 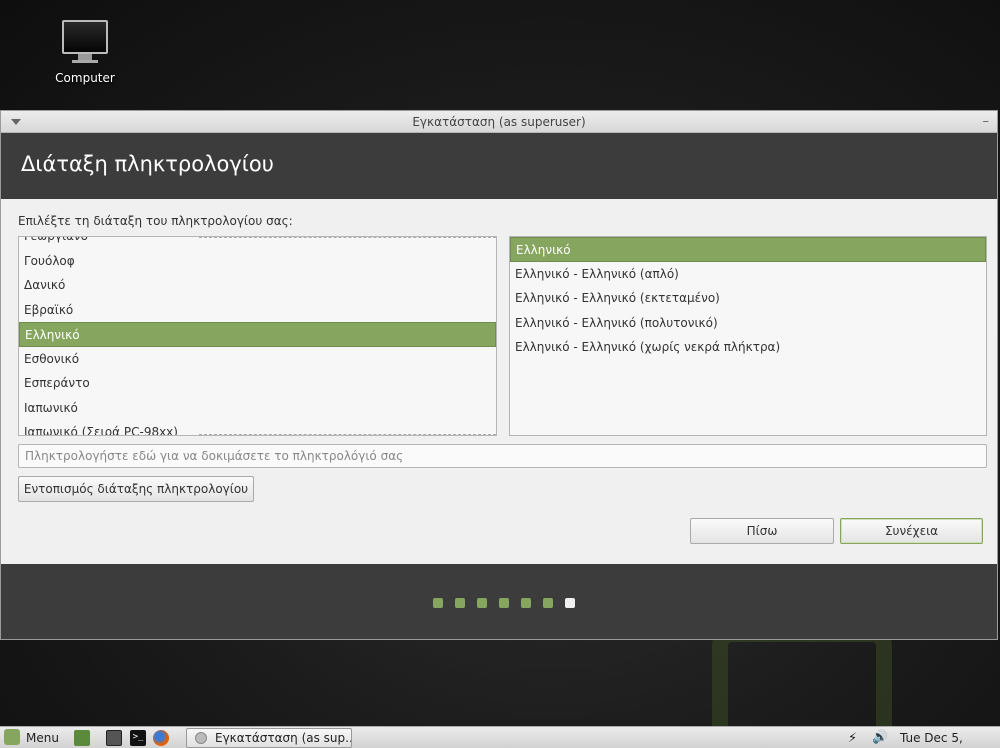 What do you see at coordinates (257, 383) in the screenshot?
I see `list-item: Εσπεράντο` at bounding box center [257, 383].